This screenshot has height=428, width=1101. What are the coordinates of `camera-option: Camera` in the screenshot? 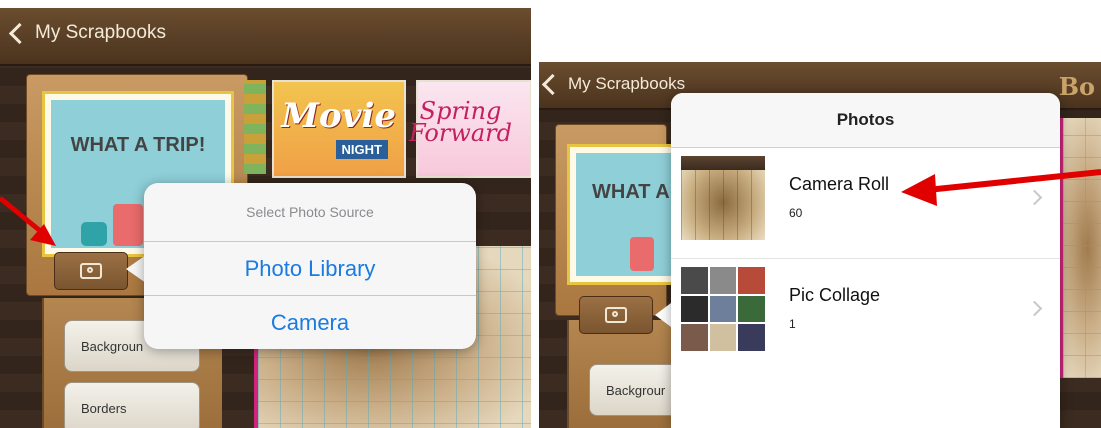 It's located at (310, 322).